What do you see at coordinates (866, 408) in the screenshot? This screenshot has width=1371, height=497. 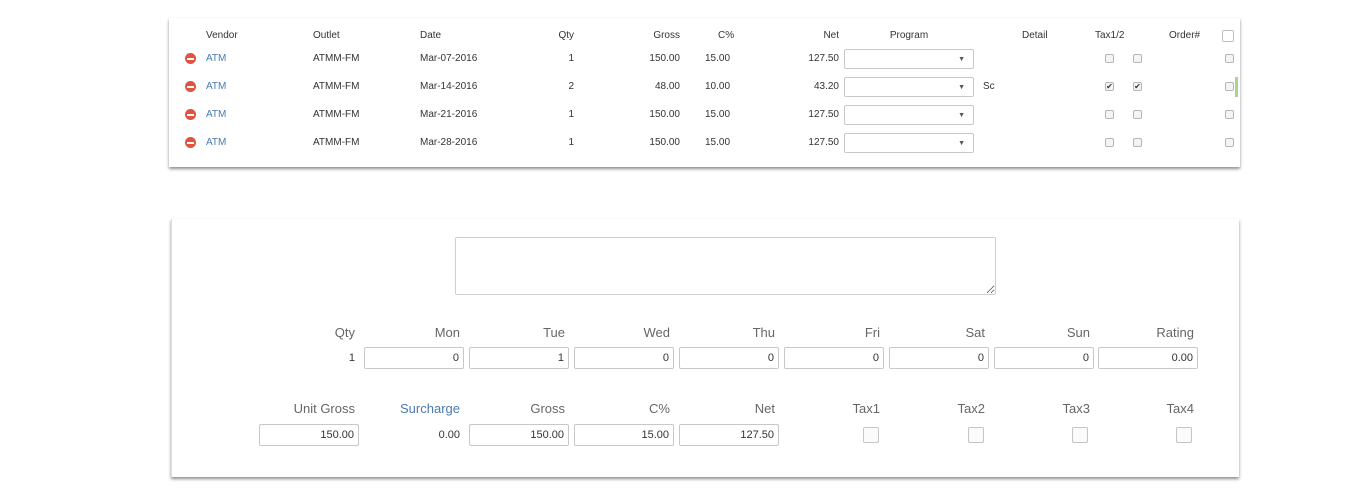 I see `label-tax1: Tax1` at bounding box center [866, 408].